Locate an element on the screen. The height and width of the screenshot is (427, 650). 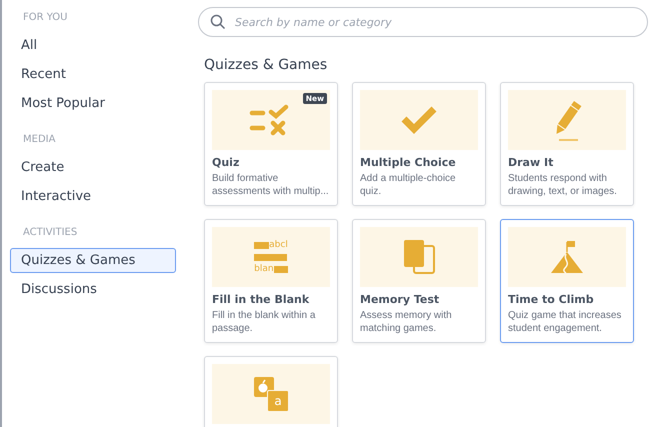
search-field: Search by name or category is located at coordinates (423, 22).